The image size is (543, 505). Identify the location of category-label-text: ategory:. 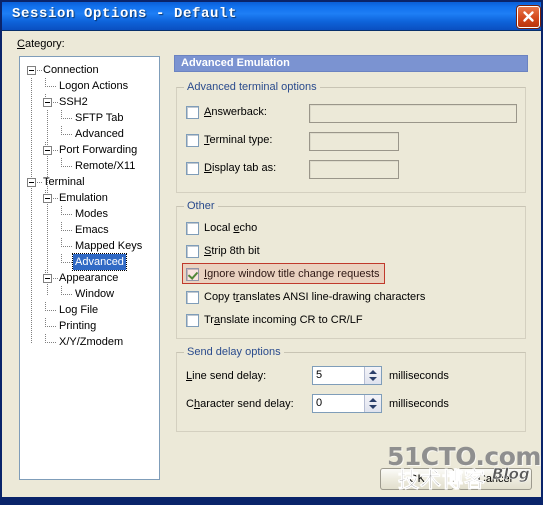
(44, 44).